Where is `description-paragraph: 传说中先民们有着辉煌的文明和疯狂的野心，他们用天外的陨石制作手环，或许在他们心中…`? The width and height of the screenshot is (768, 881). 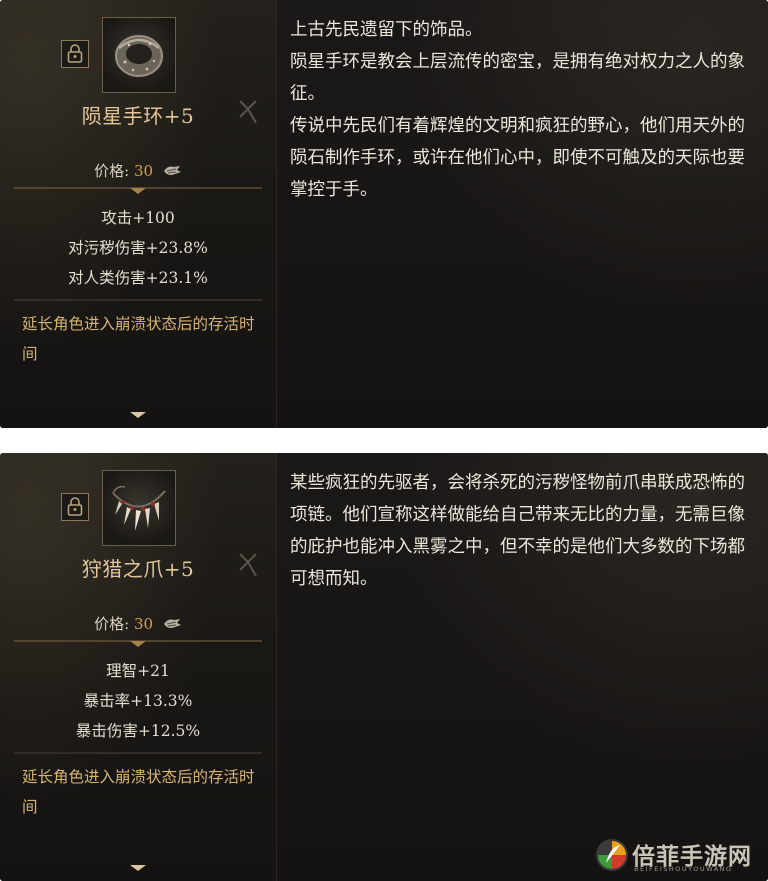
description-paragraph: 传说中先民们有着辉煌的文明和疯狂的野心，他们用天外的陨石制作手环，或许在他们心中… is located at coordinates (517, 158).